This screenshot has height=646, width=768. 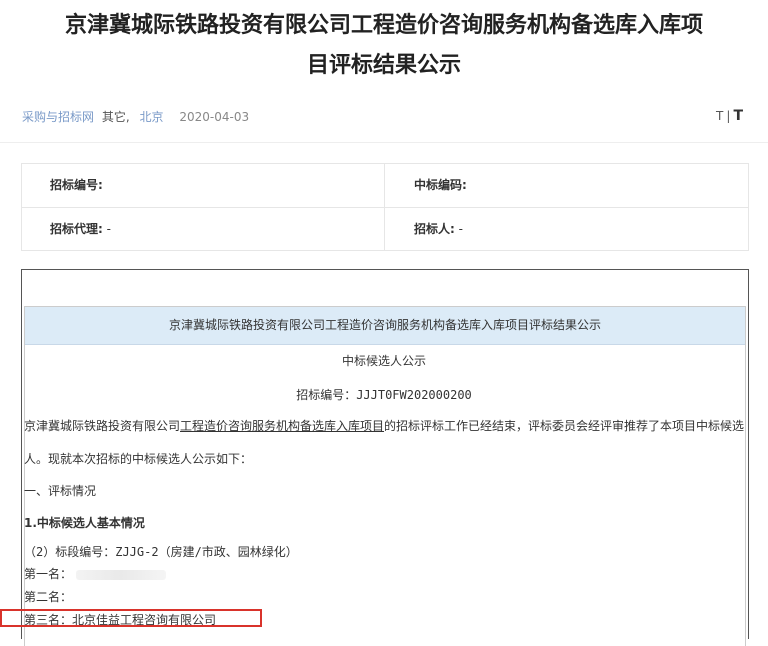 What do you see at coordinates (203, 229) in the screenshot?
I see `agent-cell: 招标代理: -` at bounding box center [203, 229].